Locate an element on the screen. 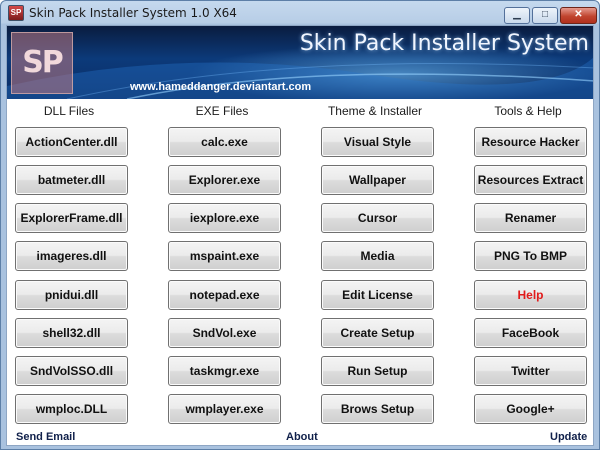  cursor-button: Cursor is located at coordinates (377, 218).